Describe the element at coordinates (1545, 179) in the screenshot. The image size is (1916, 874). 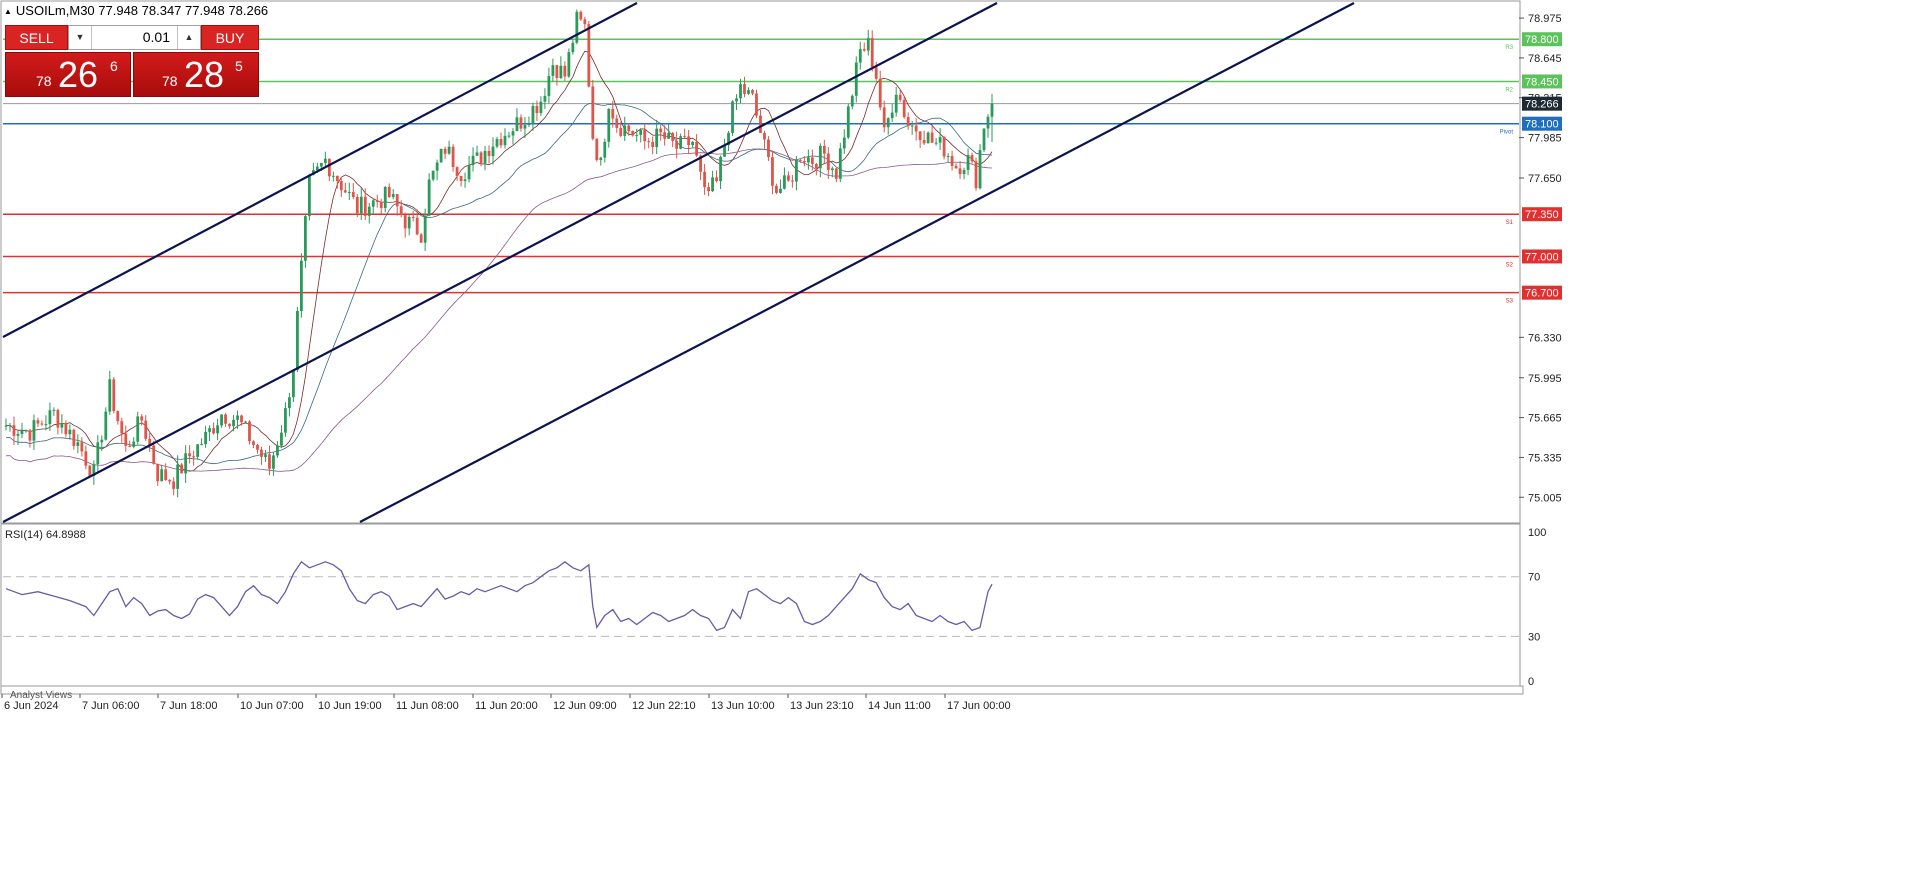
I see `price-tick-label: 77.650` at that location.